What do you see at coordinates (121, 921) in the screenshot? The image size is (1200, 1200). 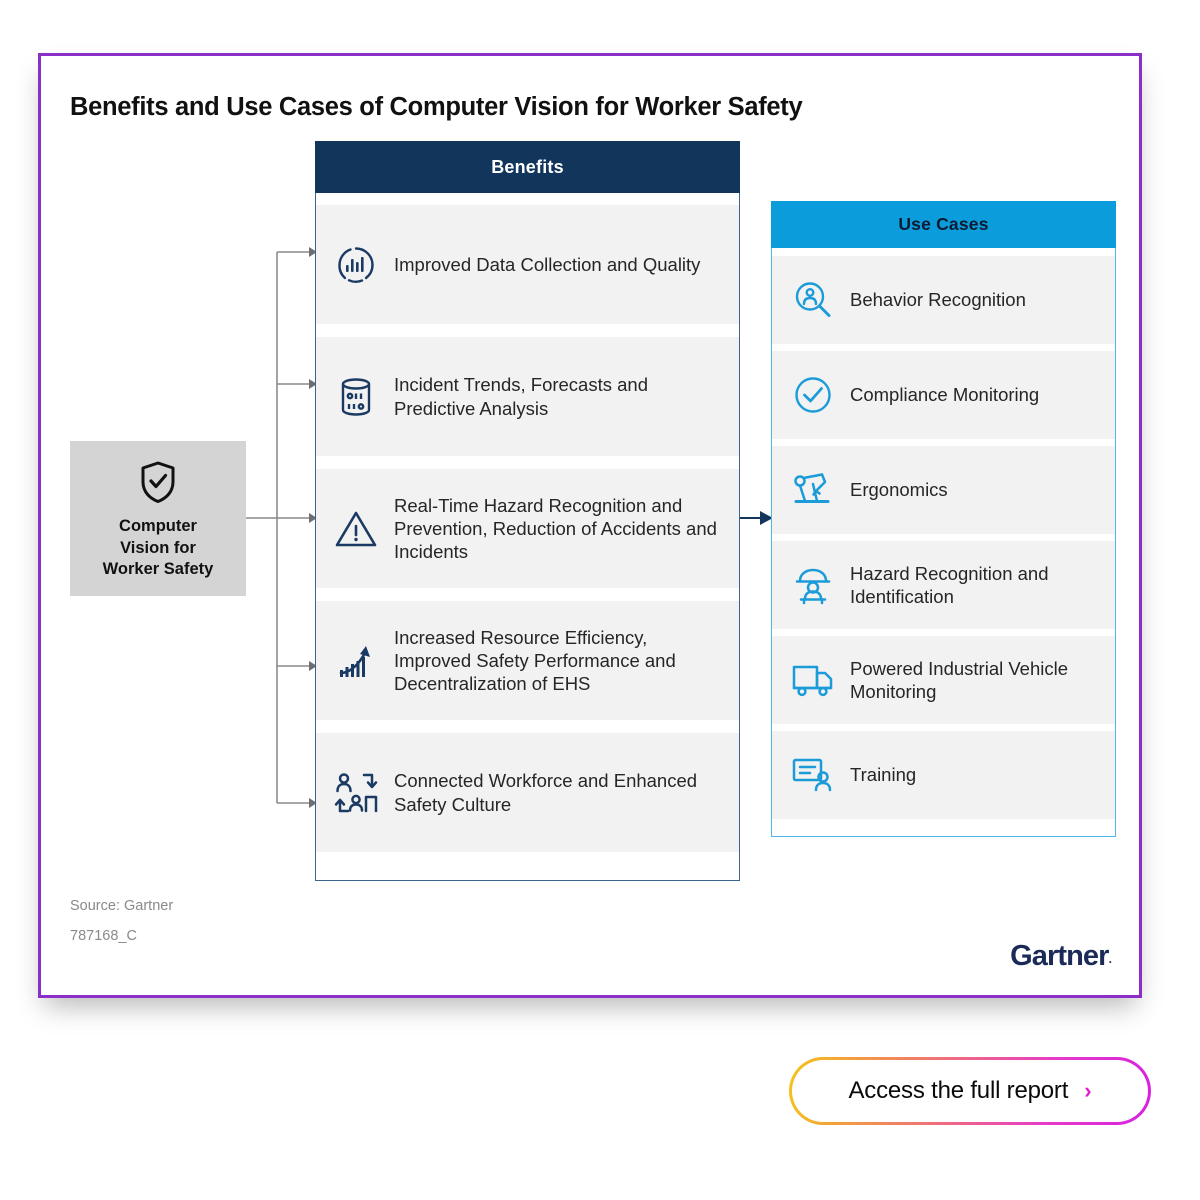 I see `source-note: Source: Gartner 787168_C` at bounding box center [121, 921].